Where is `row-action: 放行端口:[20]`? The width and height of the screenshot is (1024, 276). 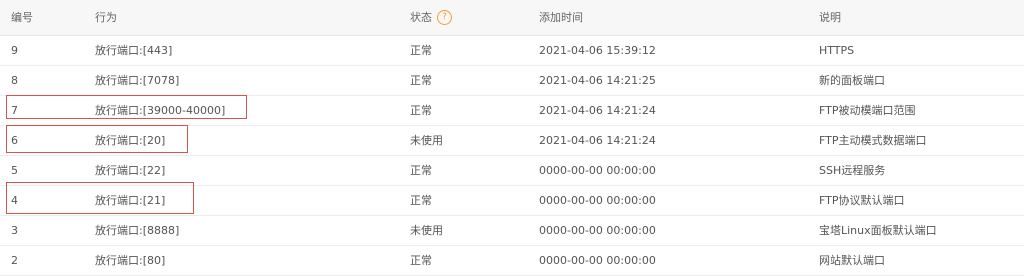
row-action: 放行端口:[20] is located at coordinates (130, 140).